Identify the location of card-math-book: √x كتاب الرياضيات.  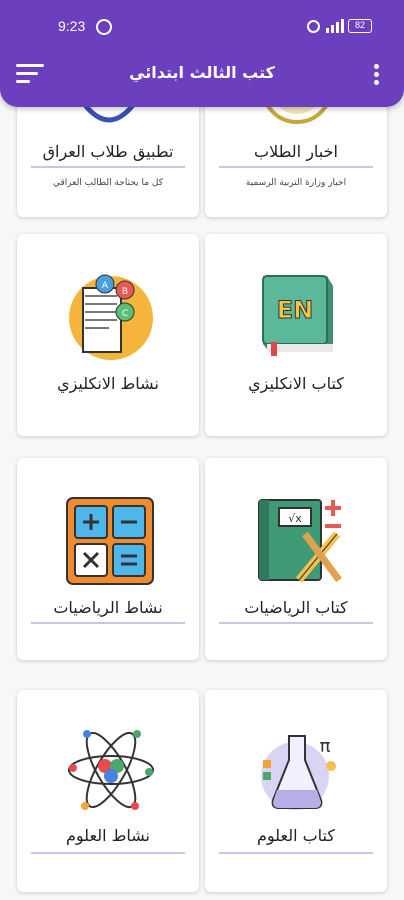
(296, 559).